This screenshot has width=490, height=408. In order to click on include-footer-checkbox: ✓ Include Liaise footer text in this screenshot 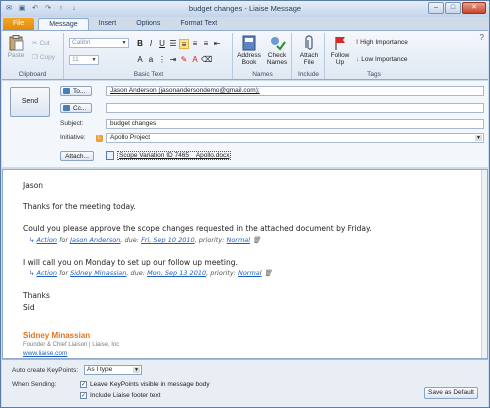, I will do `click(120, 395)`.